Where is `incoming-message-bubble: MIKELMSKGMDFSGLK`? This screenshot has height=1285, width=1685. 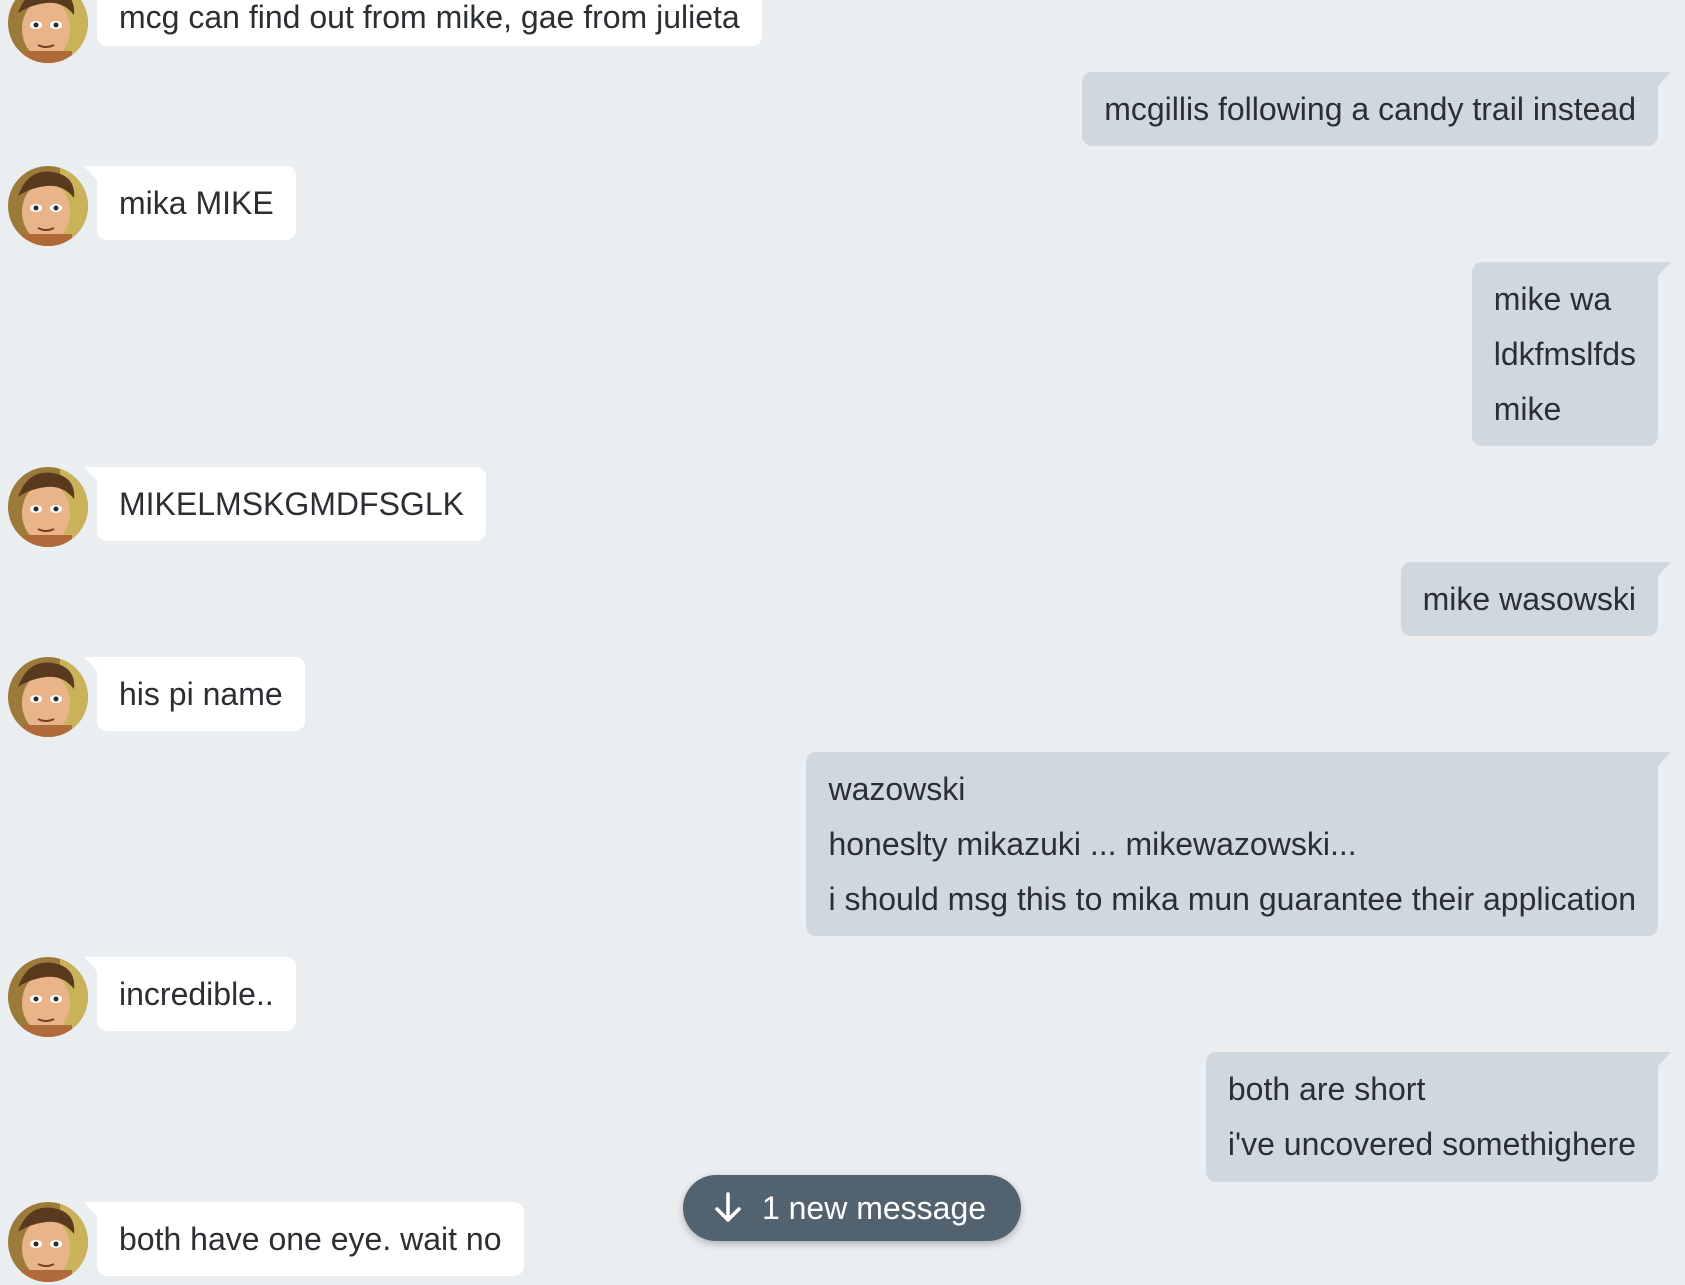
incoming-message-bubble: MIKELMSKGMDFSGLK is located at coordinates (285, 504).